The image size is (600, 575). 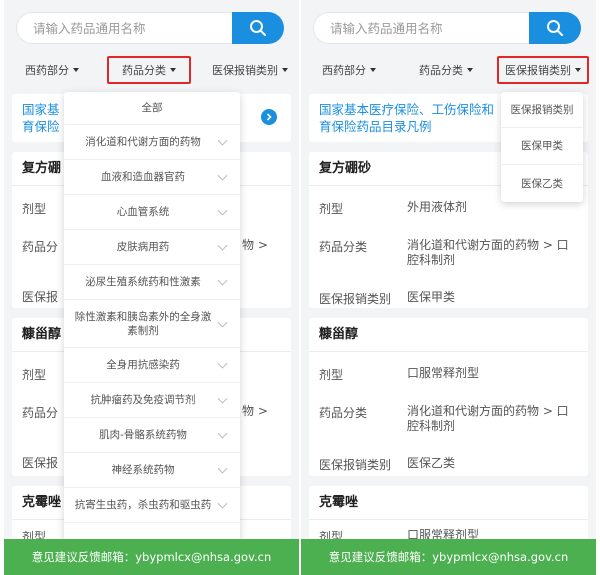 I want to click on insurance-value: 医保乙类, so click(x=431, y=463).